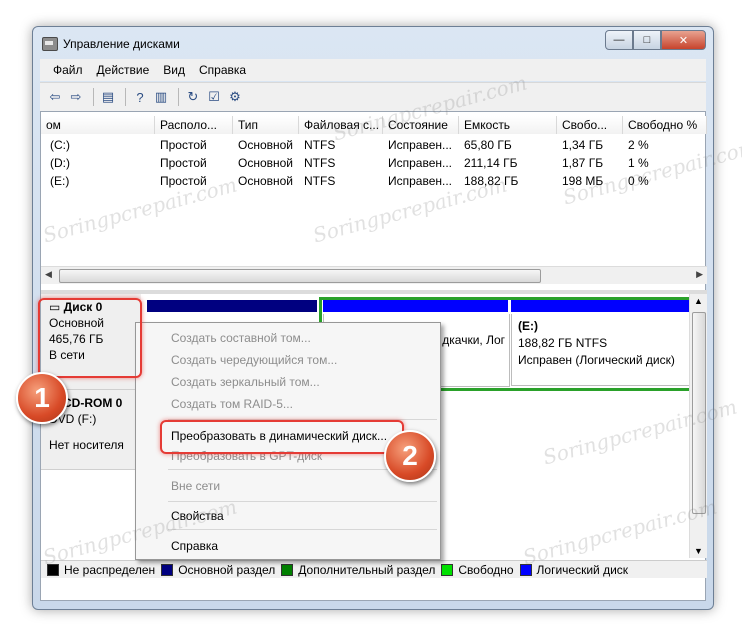 This screenshot has height=641, width=742. What do you see at coordinates (235, 97) in the screenshot?
I see `settings-icon: ⚙` at bounding box center [235, 97].